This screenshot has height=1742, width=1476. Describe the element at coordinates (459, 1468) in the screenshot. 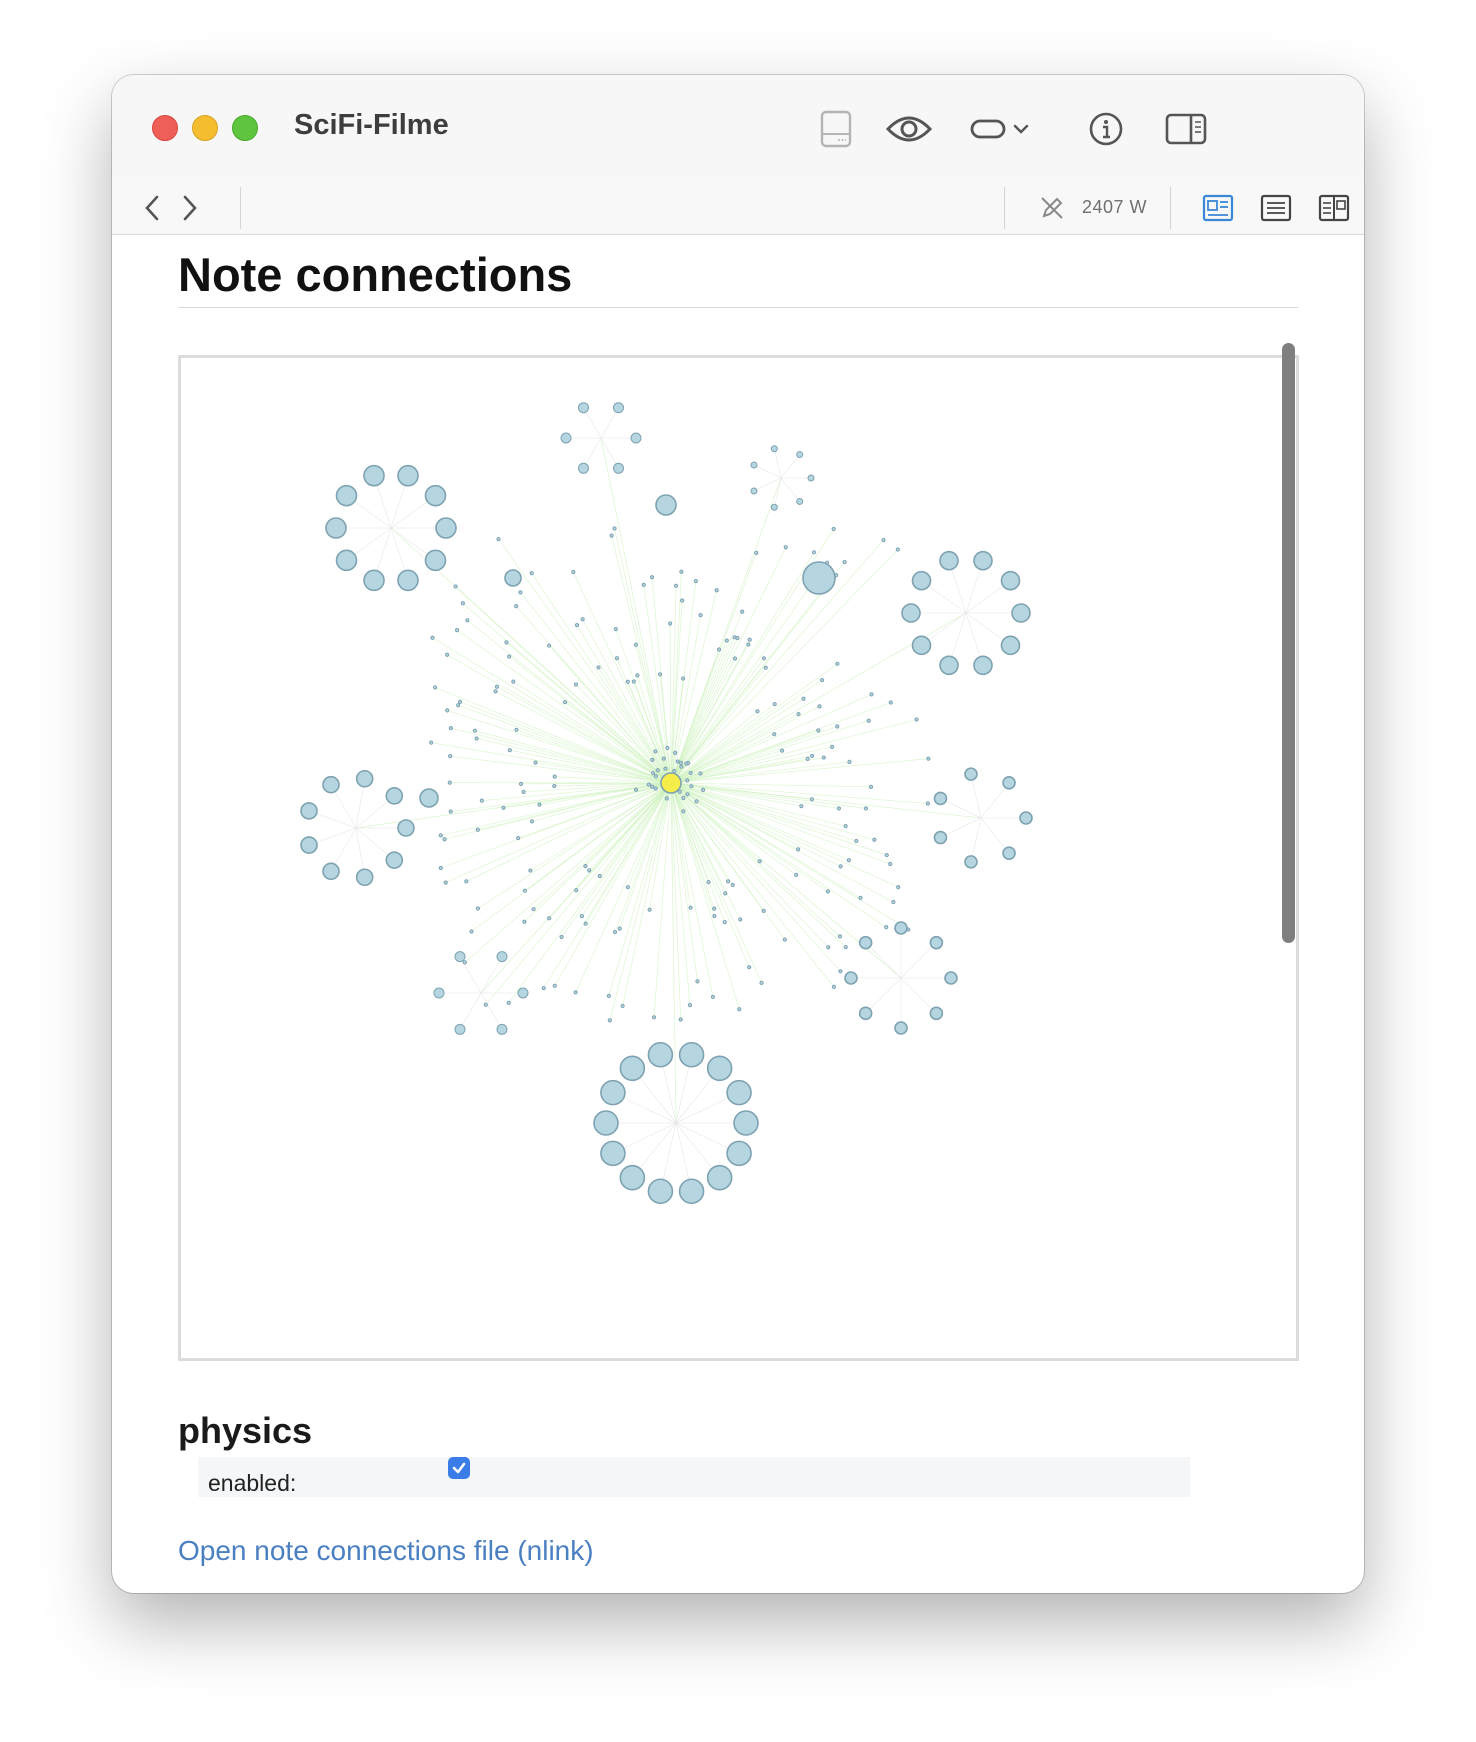

I see `enabled-checkbox` at that location.